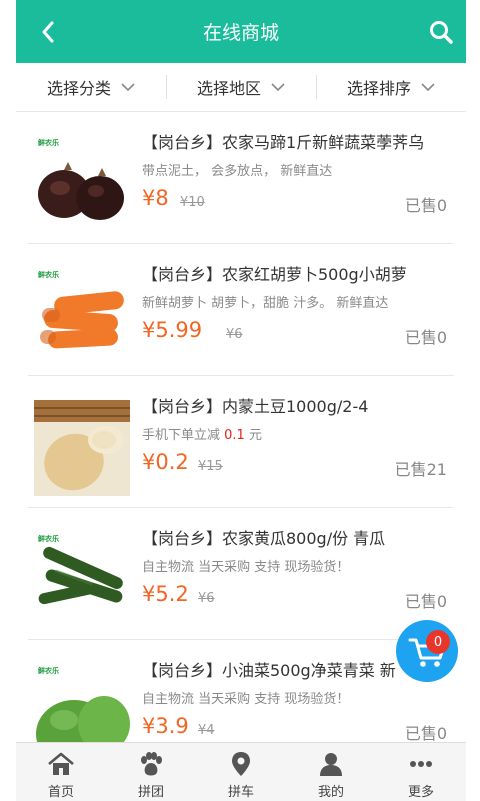  I want to click on promo-prefix: 手机下单立减, so click(181, 435).